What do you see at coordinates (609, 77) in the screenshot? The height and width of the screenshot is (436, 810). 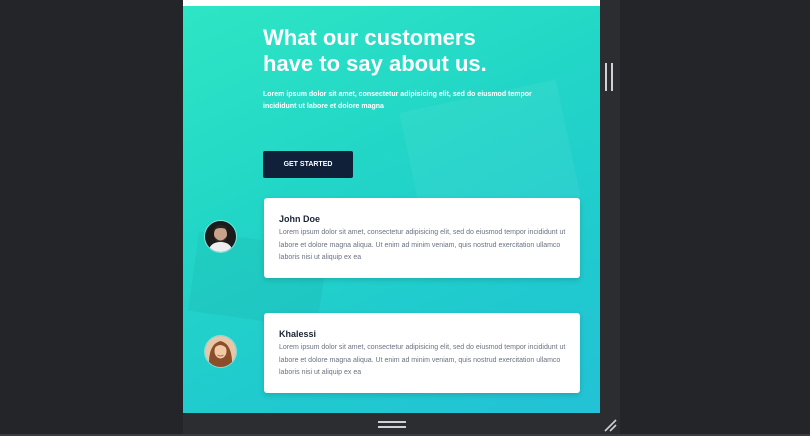 I see `vertical-resize-grip-icon` at bounding box center [609, 77].